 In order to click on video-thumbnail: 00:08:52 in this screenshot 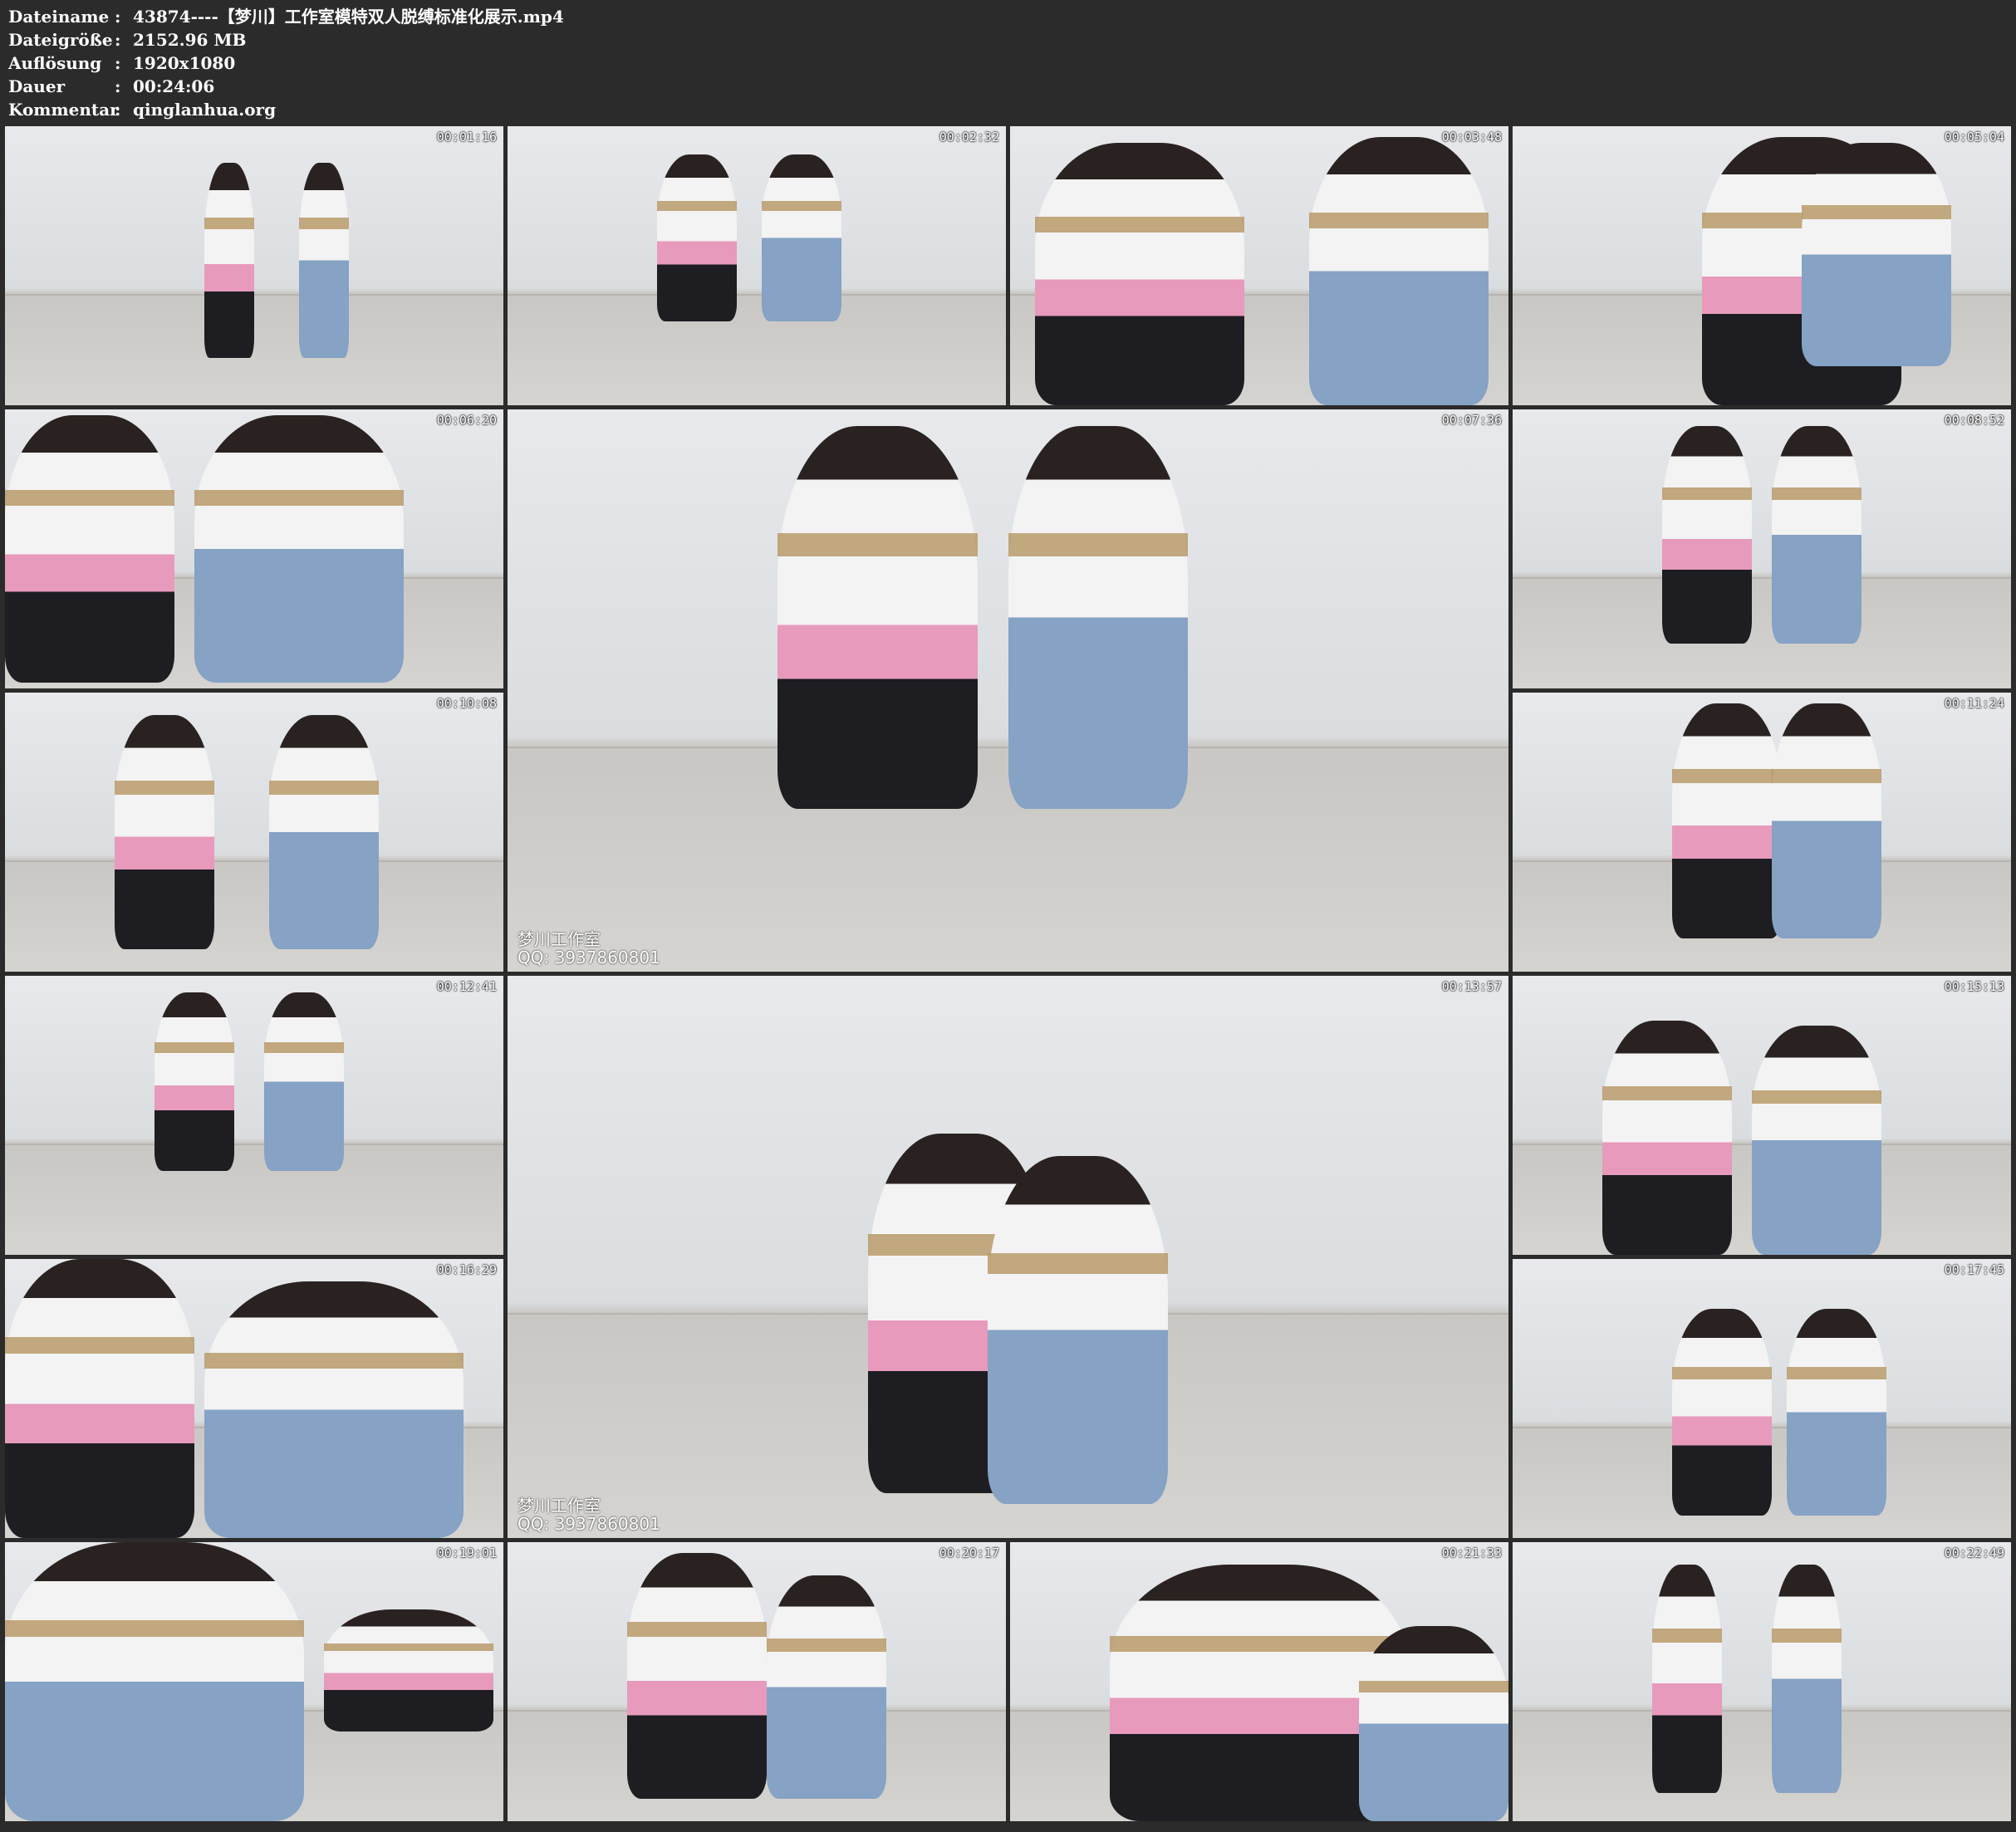, I will do `click(1762, 548)`.